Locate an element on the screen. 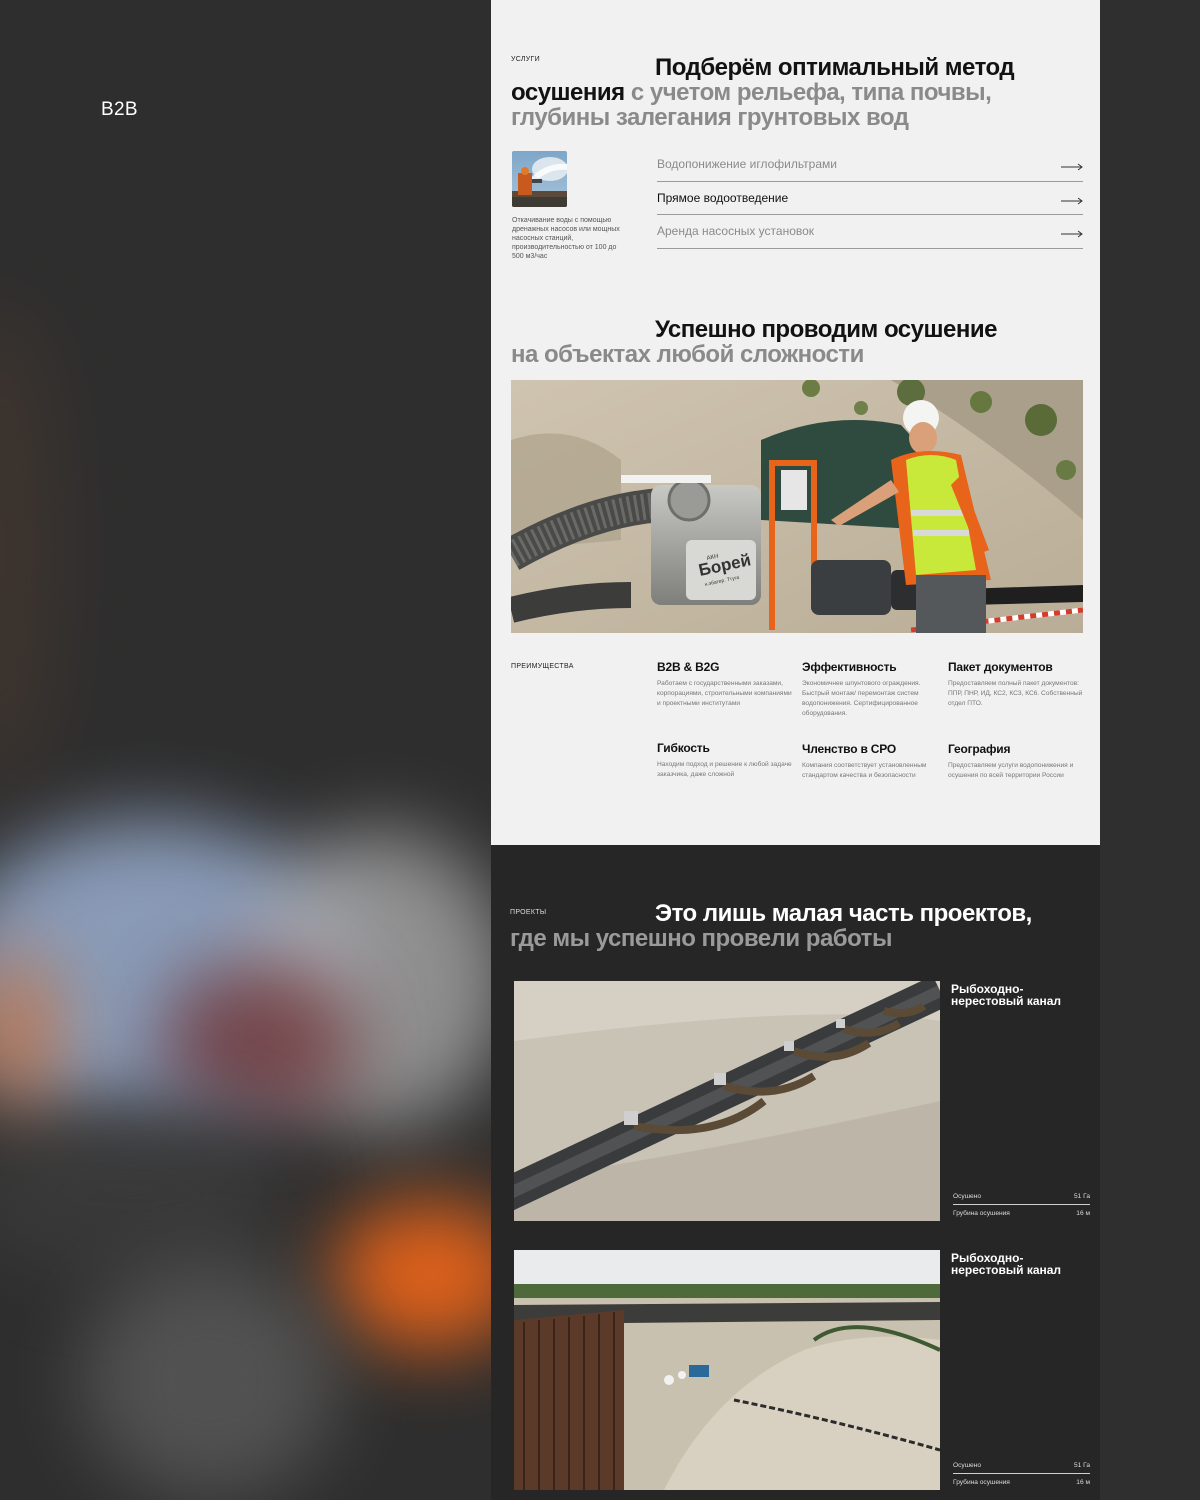  success-title-dark: Успешно проводим осушение is located at coordinates (826, 329).